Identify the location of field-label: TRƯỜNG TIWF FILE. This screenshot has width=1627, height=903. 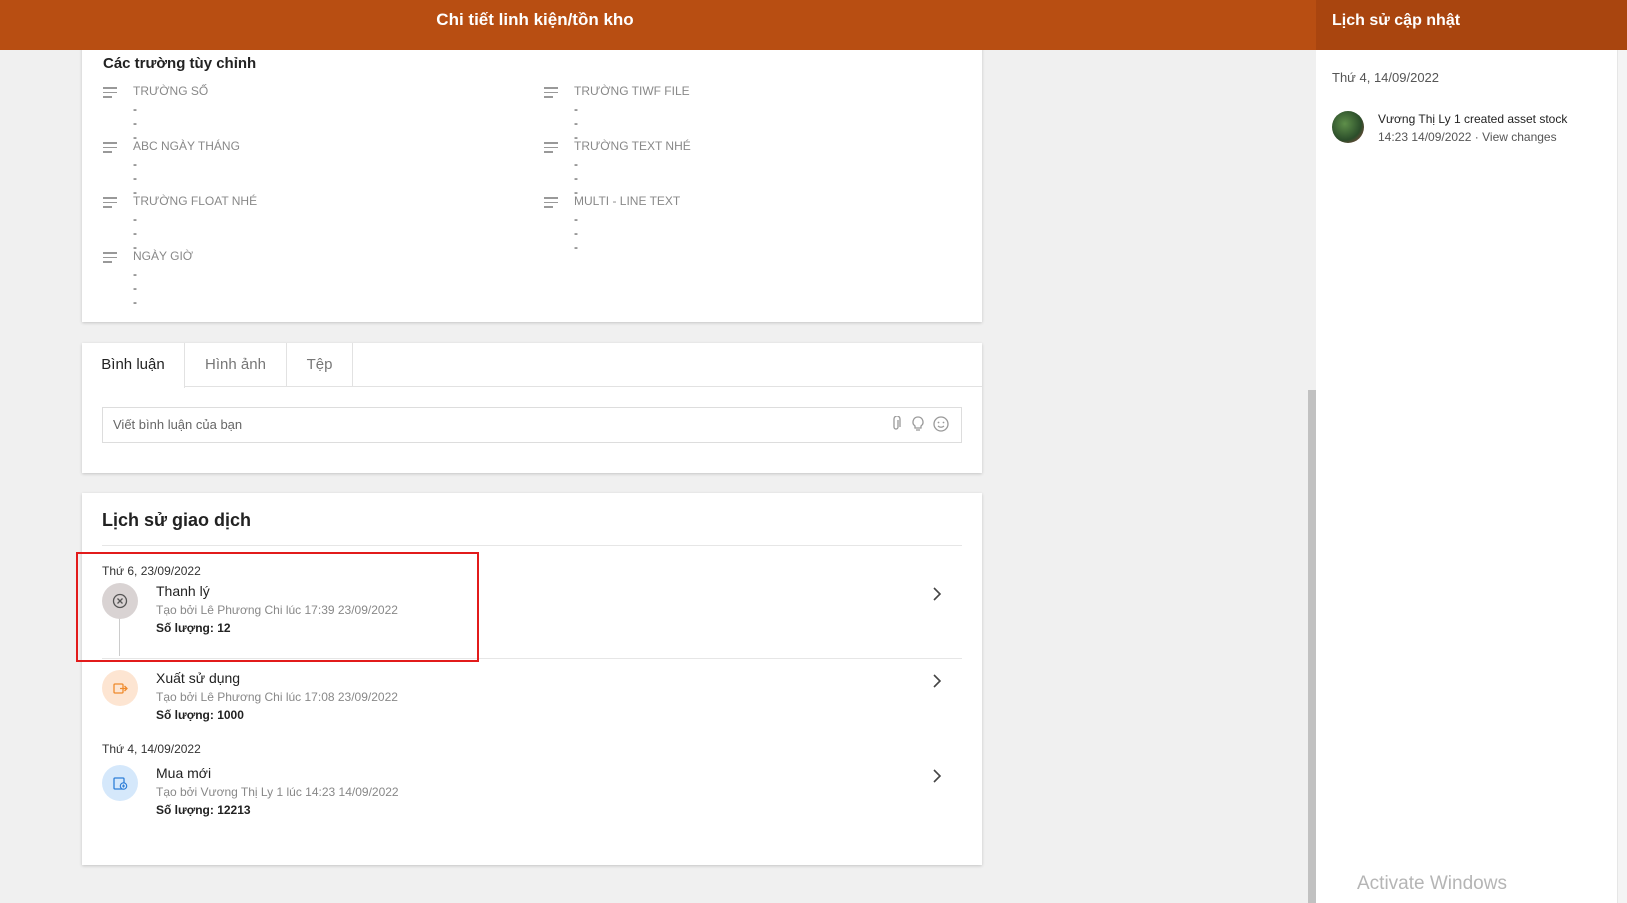
(632, 91).